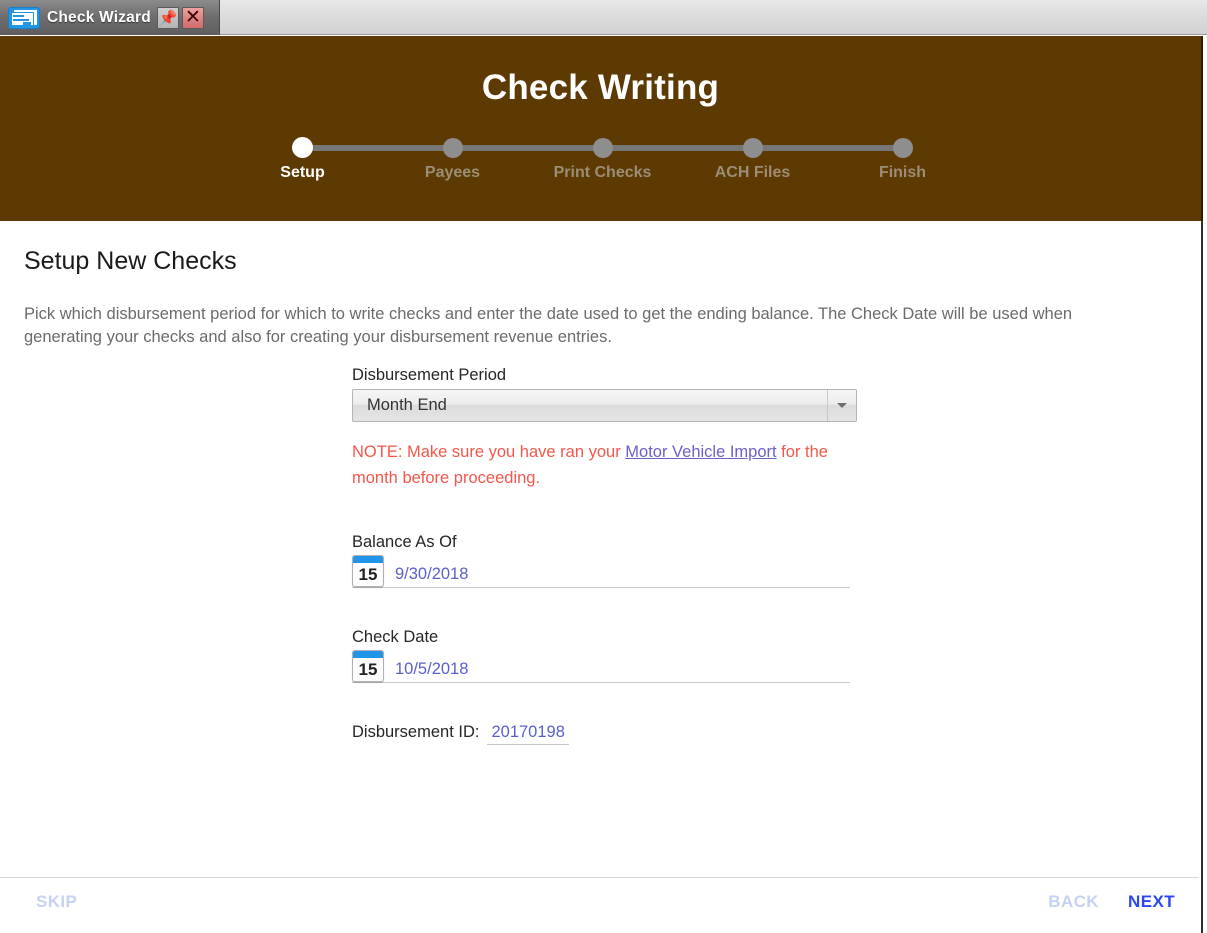  Describe the element at coordinates (601, 571) in the screenshot. I see `balance-as-of-input: 15 9/30/2018` at that location.